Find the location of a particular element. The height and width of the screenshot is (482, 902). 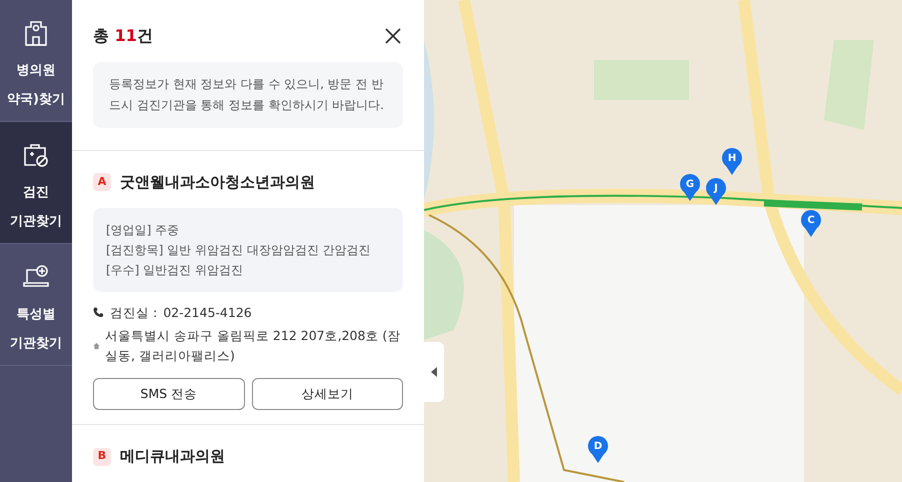

result-count: 총 11건 is located at coordinates (123, 36).